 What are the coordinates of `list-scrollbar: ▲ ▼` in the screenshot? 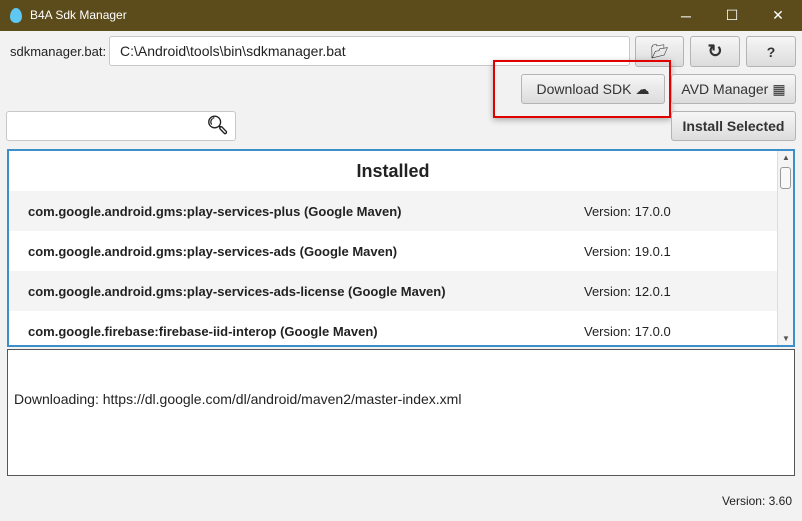 It's located at (785, 248).